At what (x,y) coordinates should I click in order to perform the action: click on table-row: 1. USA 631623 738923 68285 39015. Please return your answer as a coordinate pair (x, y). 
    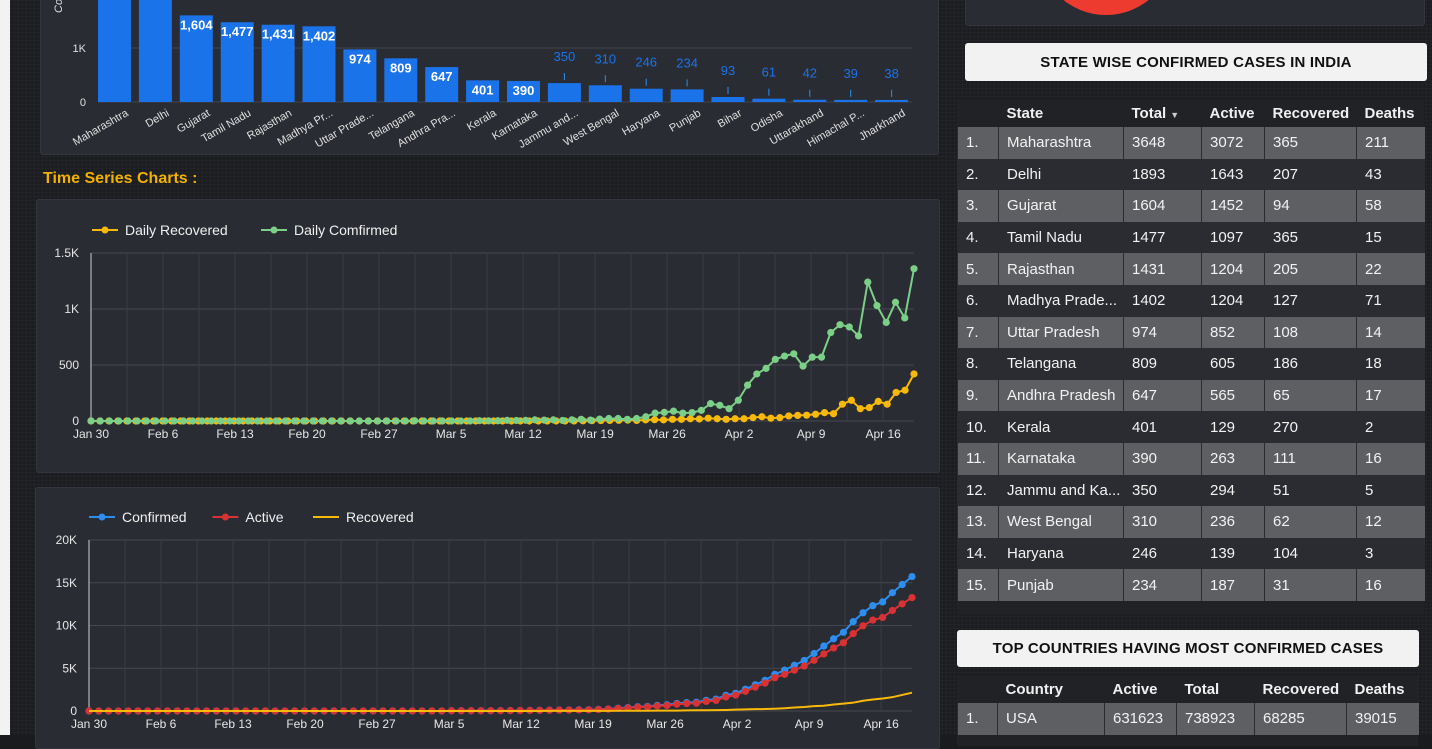
    Looking at the image, I should click on (1188, 719).